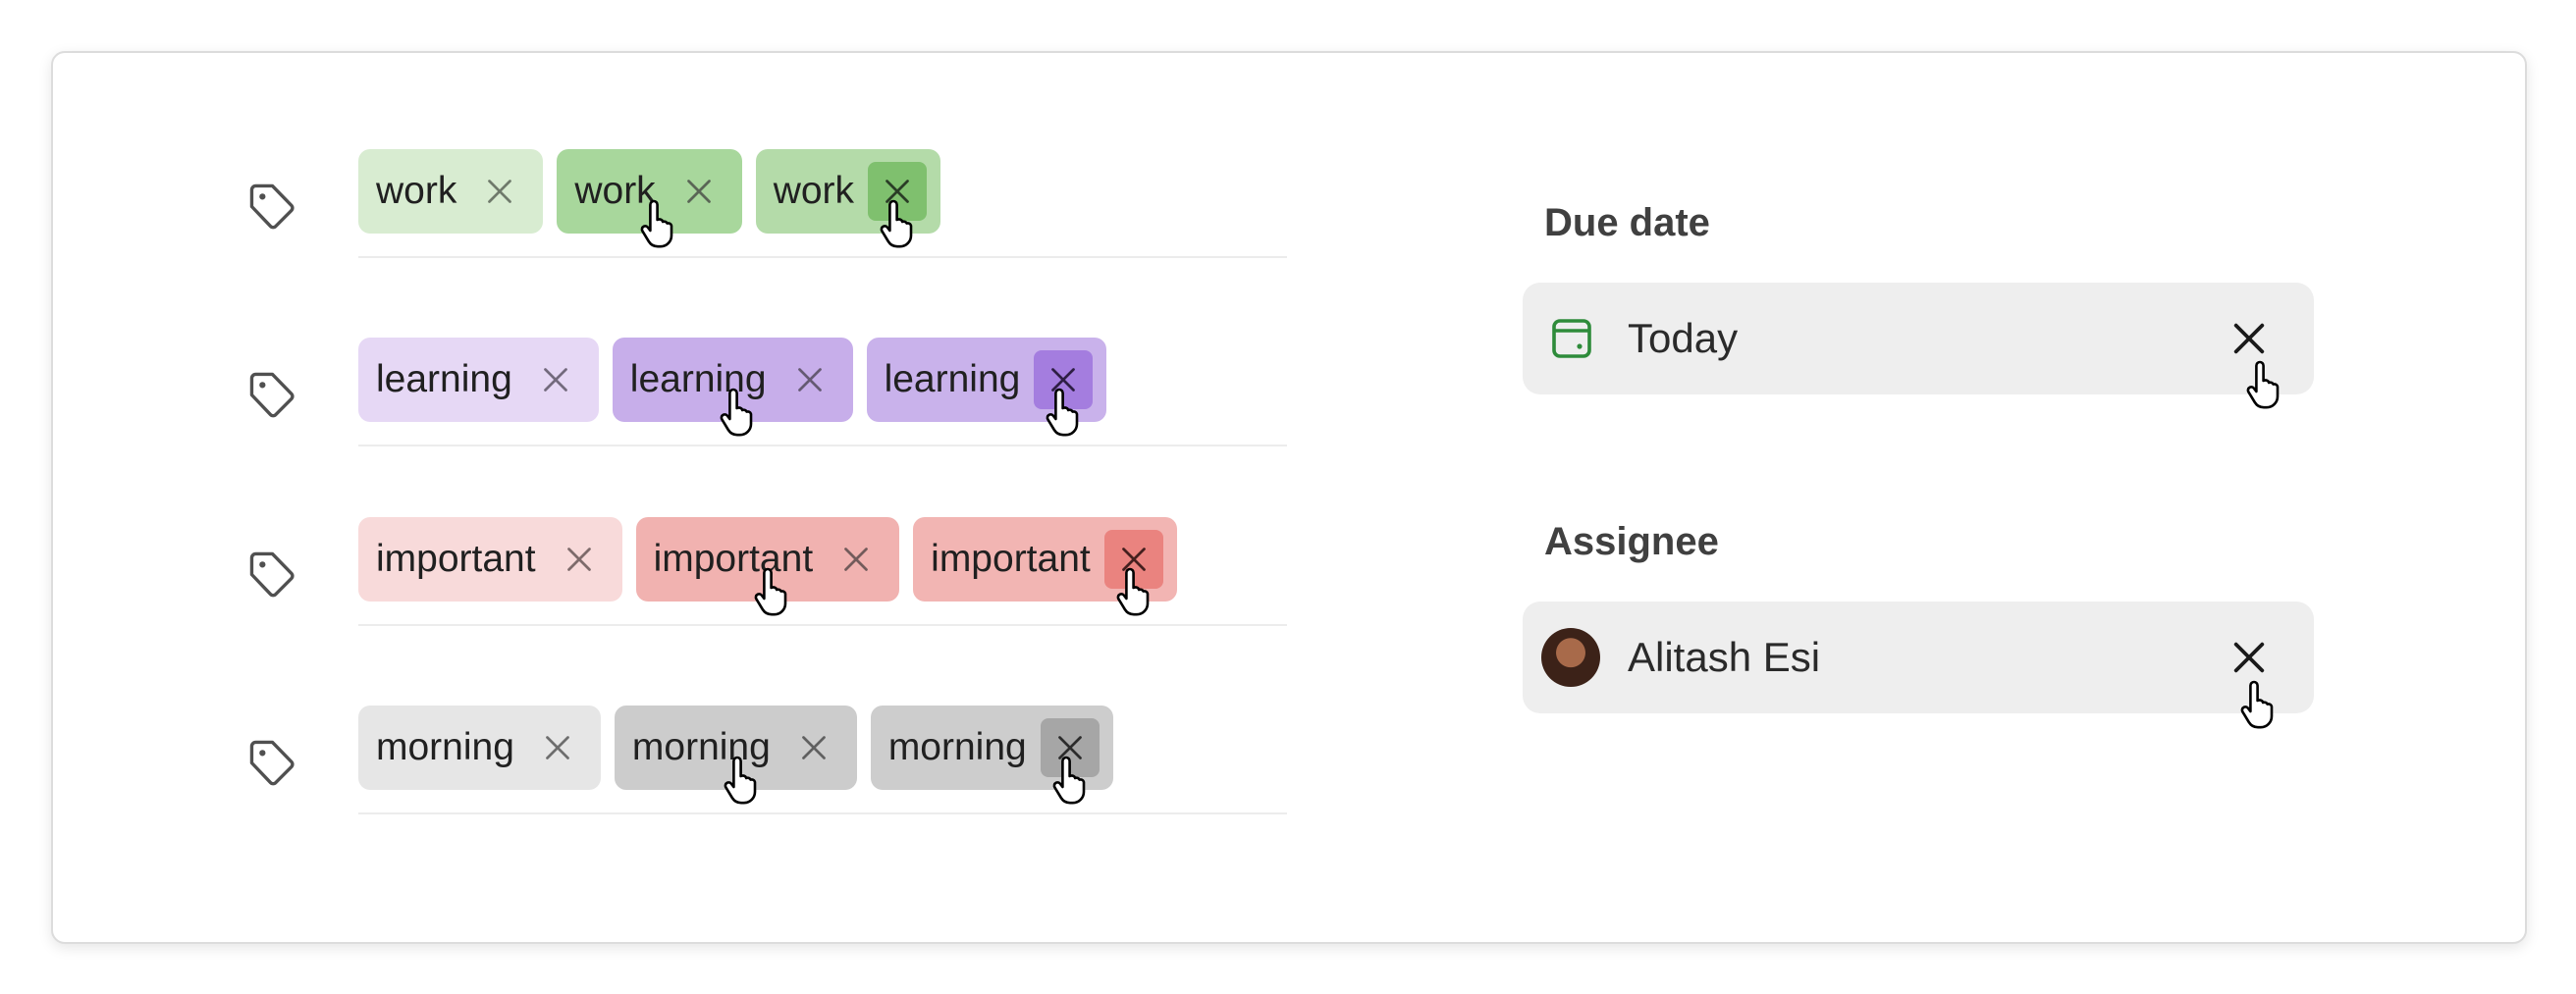 This screenshot has height=994, width=2576. Describe the element at coordinates (1683, 338) in the screenshot. I see `due-date-value: Today` at that location.